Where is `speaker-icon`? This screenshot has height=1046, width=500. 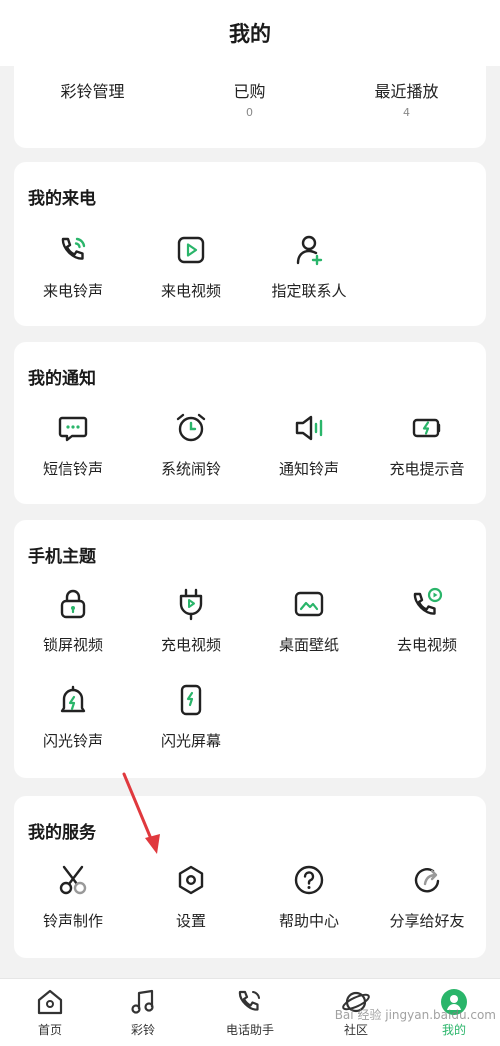 speaker-icon is located at coordinates (309, 428).